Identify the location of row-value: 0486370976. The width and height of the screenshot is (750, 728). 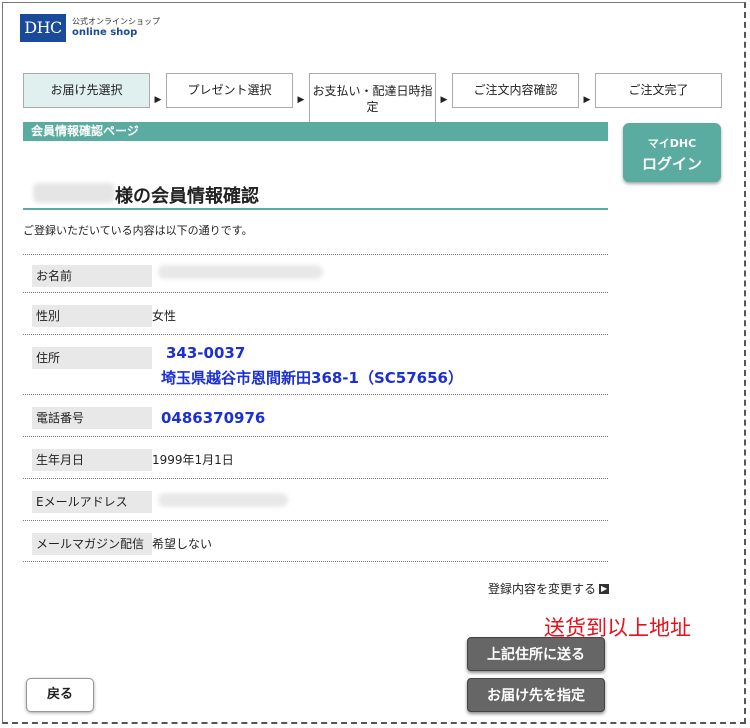
(213, 418).